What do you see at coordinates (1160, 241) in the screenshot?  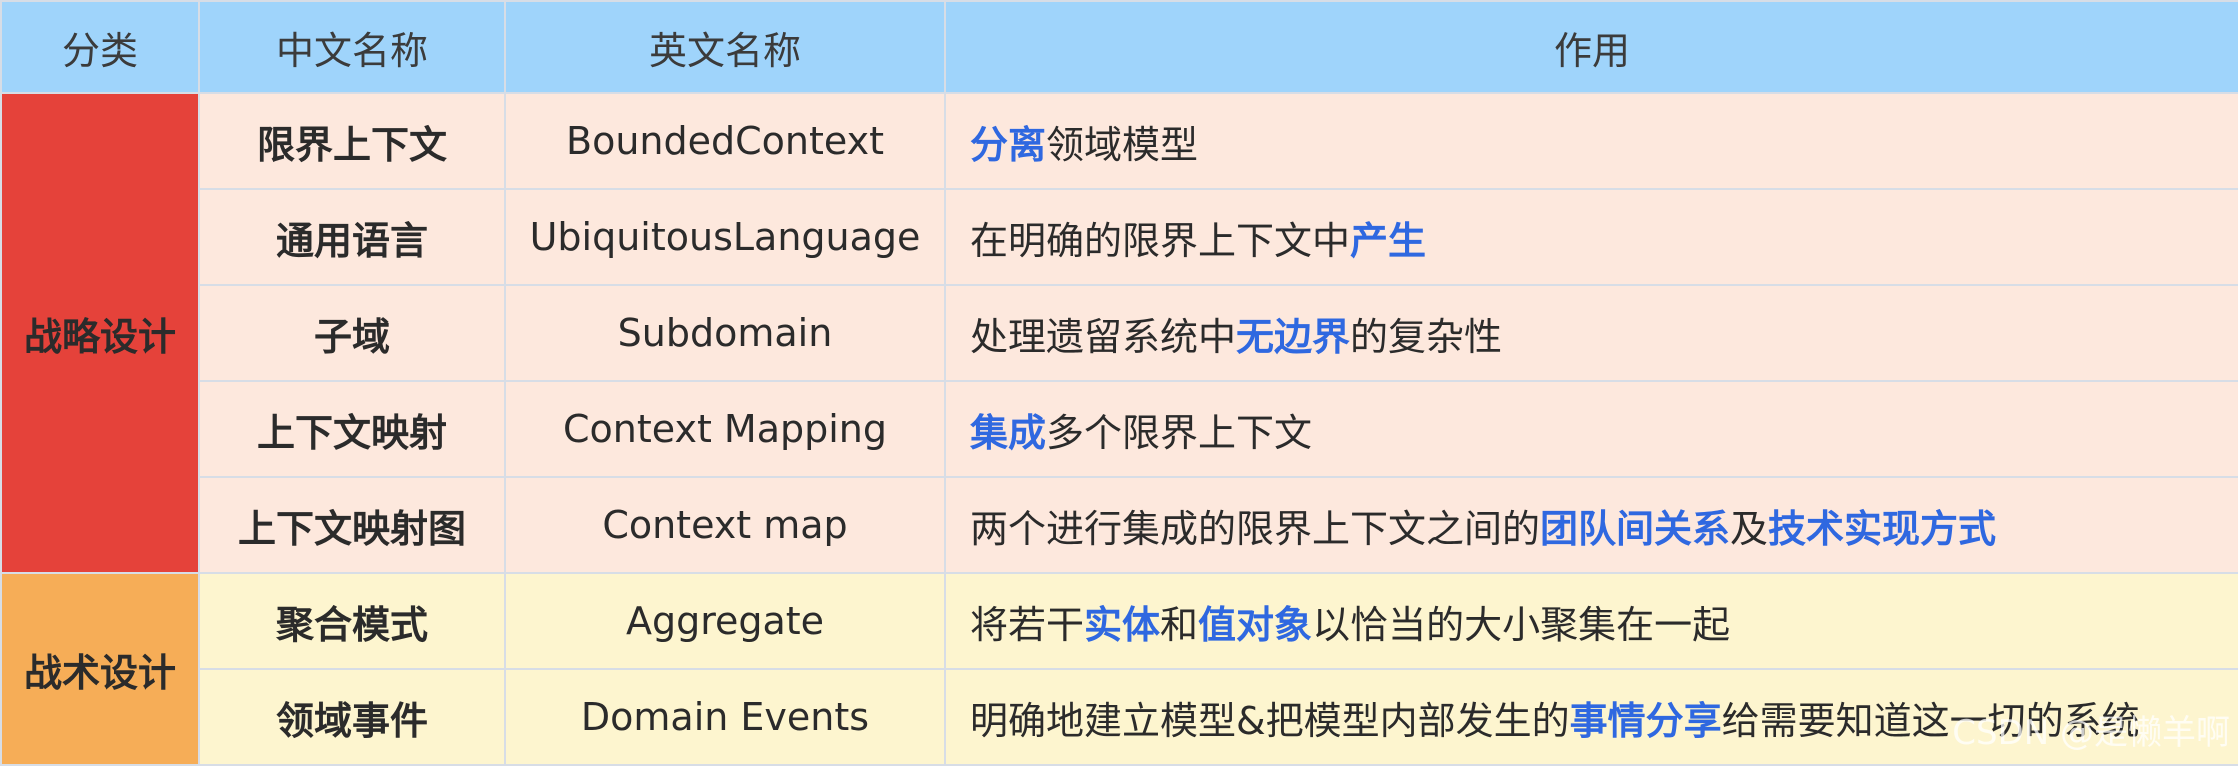 I see `purpose-text: 在明确的限界上下文中` at bounding box center [1160, 241].